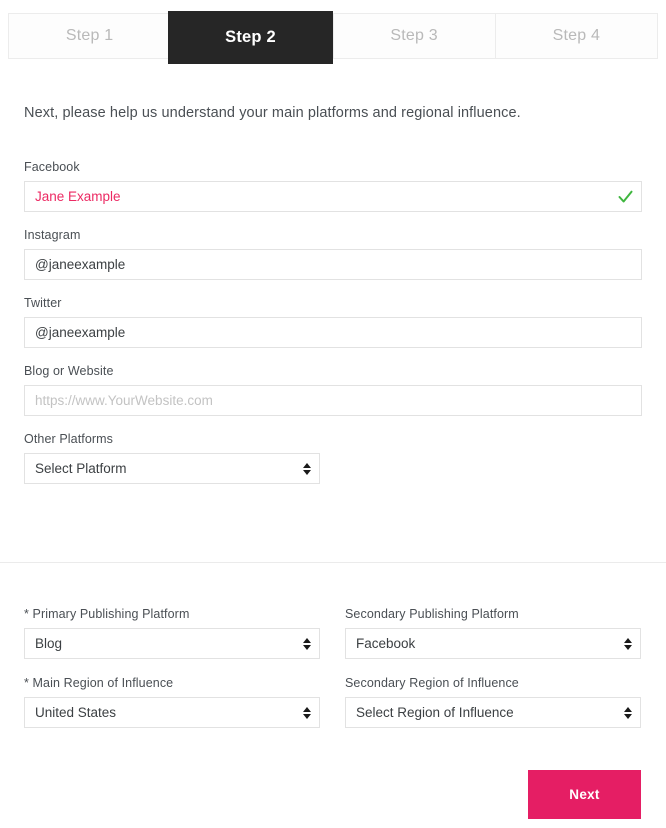  Describe the element at coordinates (99, 683) in the screenshot. I see `main-region-label: * Main Region of Influence` at that location.